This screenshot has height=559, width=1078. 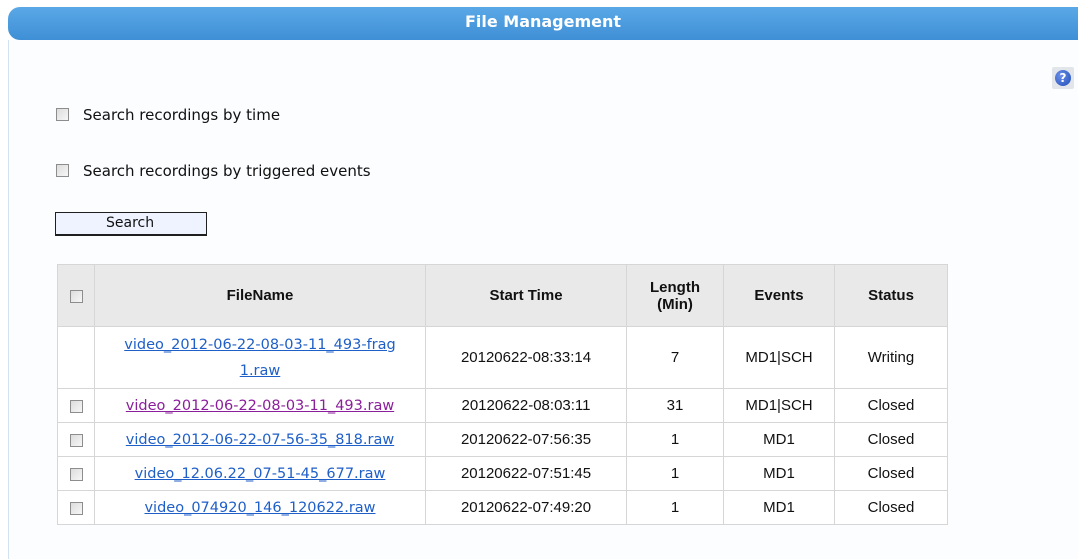 I want to click on start-time-cell: 20120622-08:33:14, so click(x=526, y=357).